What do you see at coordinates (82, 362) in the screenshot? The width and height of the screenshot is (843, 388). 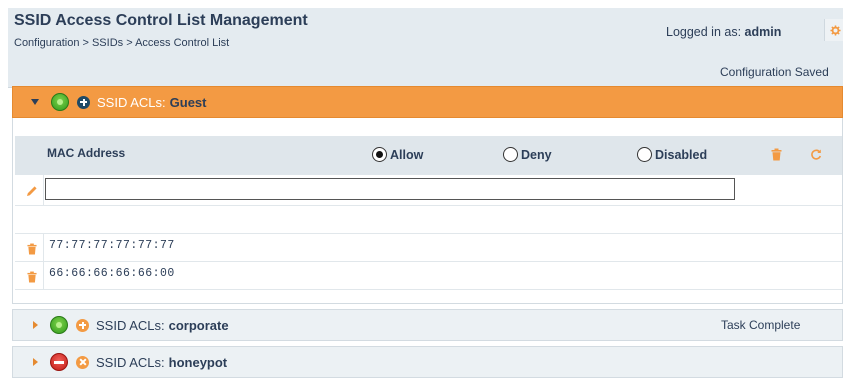 I see `remove-icon` at bounding box center [82, 362].